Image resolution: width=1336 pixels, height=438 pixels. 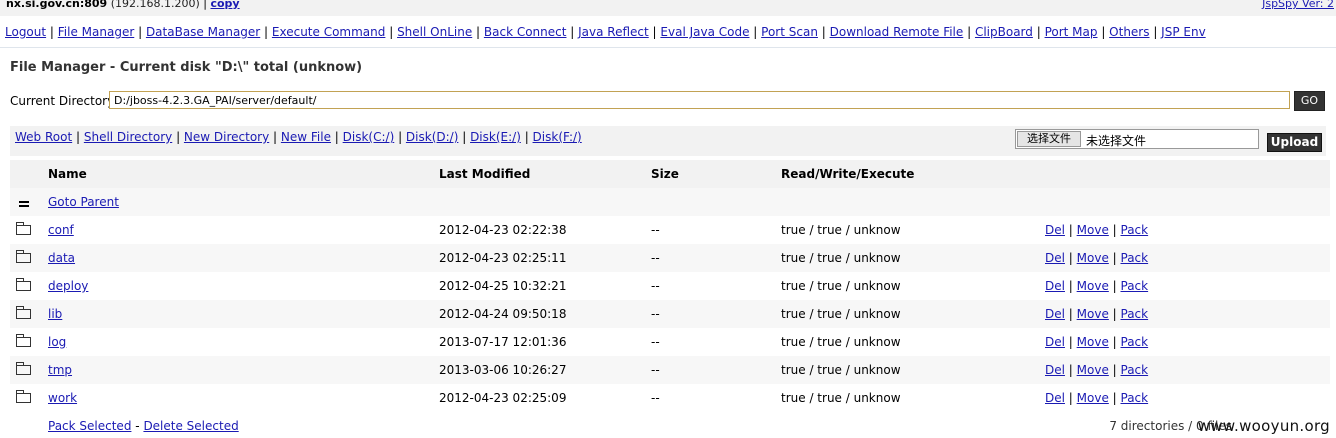 I want to click on folder-name-link: conf, so click(x=61, y=230).